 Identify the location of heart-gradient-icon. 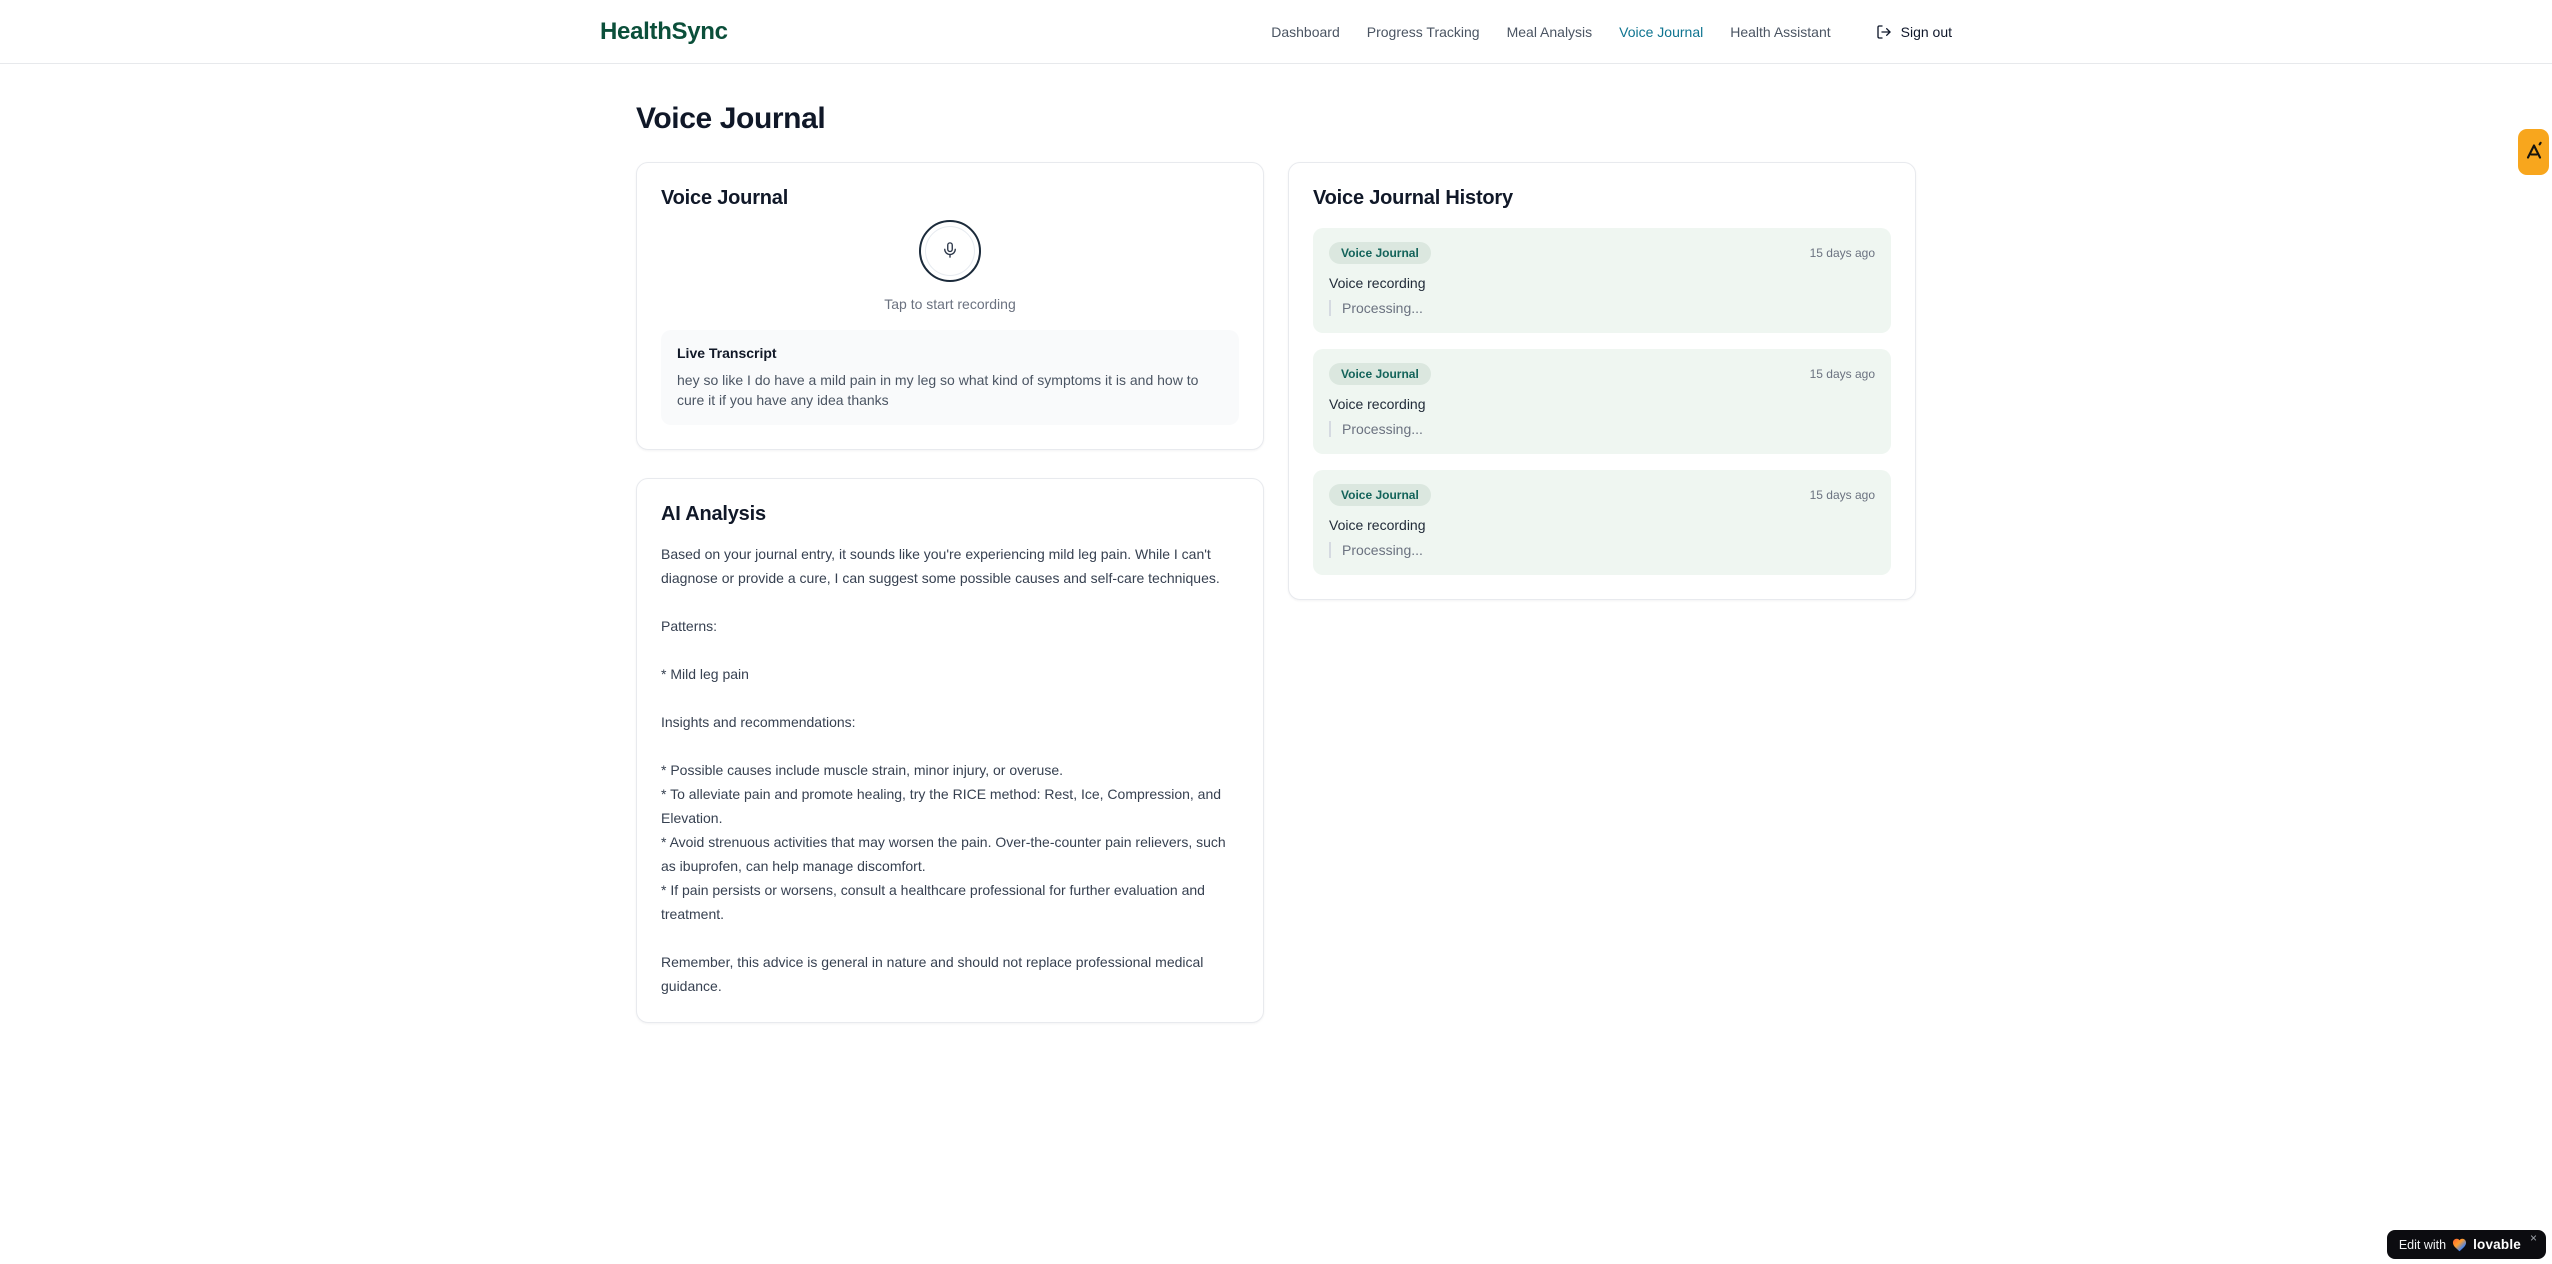
(2459, 1245).